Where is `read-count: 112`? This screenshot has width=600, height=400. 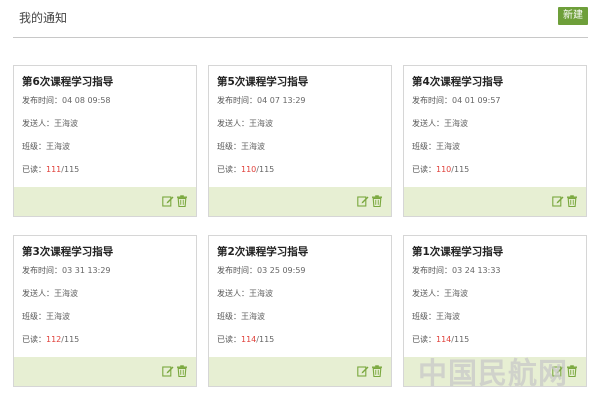 read-count: 112 is located at coordinates (54, 339).